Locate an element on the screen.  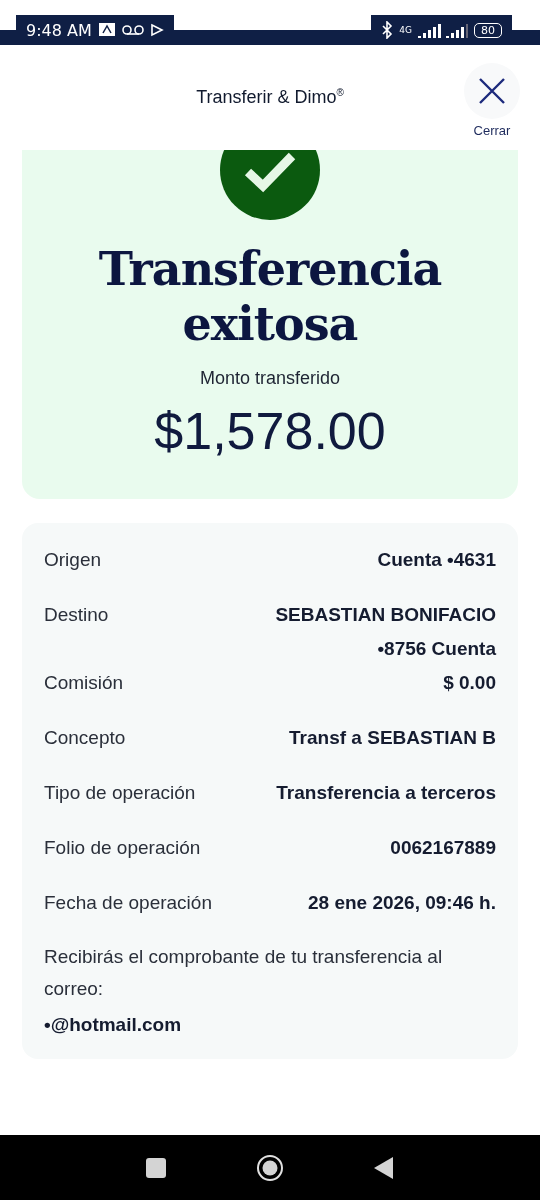
detail-value: Cuenta •4631 is located at coordinates (436, 560).